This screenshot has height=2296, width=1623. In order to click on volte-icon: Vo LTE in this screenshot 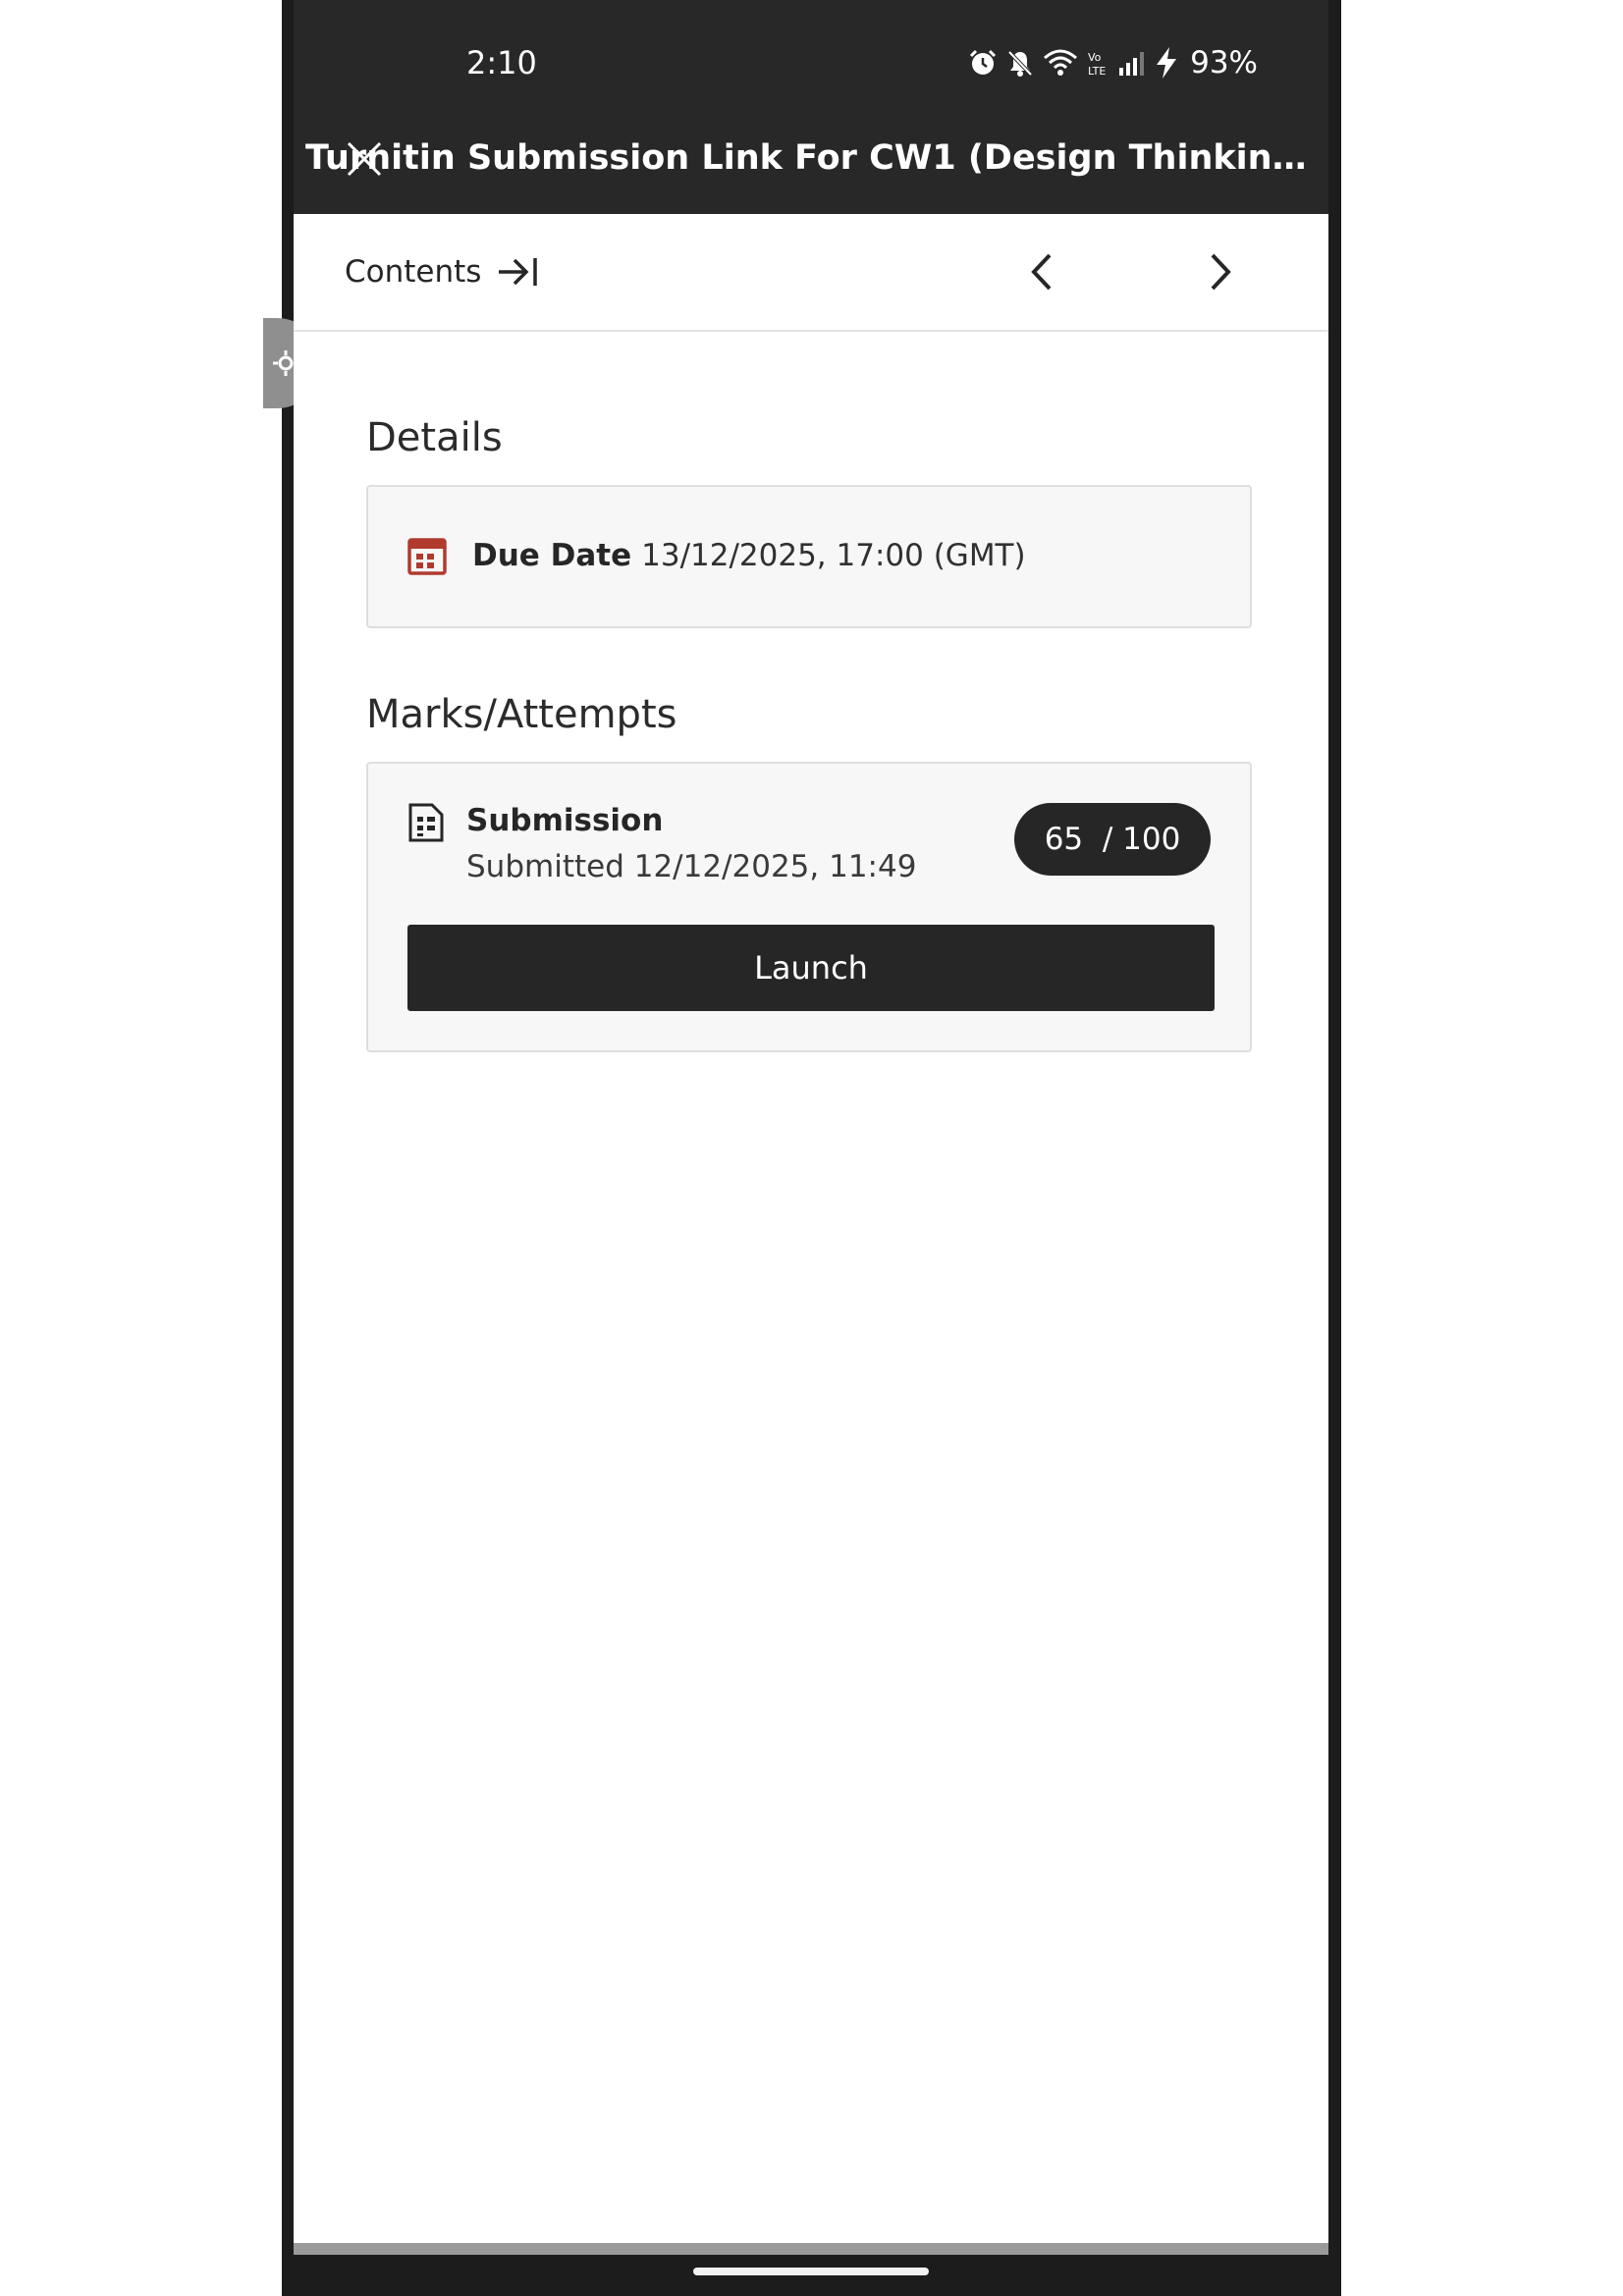, I will do `click(1097, 64)`.